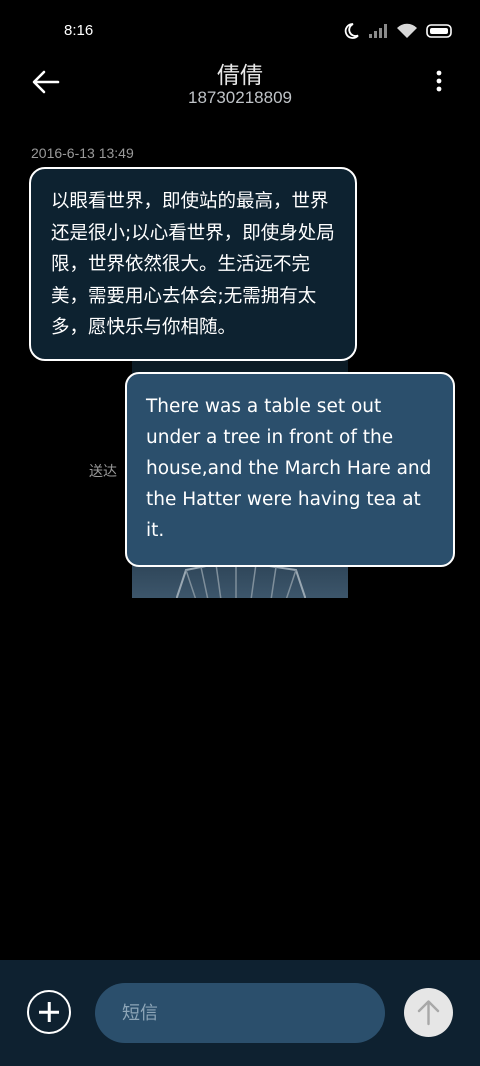  Describe the element at coordinates (240, 76) in the screenshot. I see `contact-name: 倩倩` at that location.